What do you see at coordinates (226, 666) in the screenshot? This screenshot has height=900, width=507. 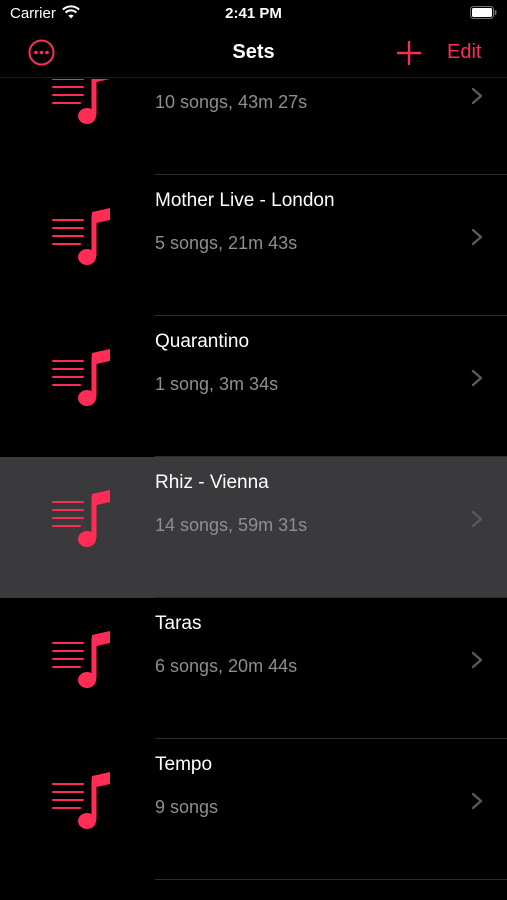 I see `set-subtitle: 6 songs, 20m 44s` at bounding box center [226, 666].